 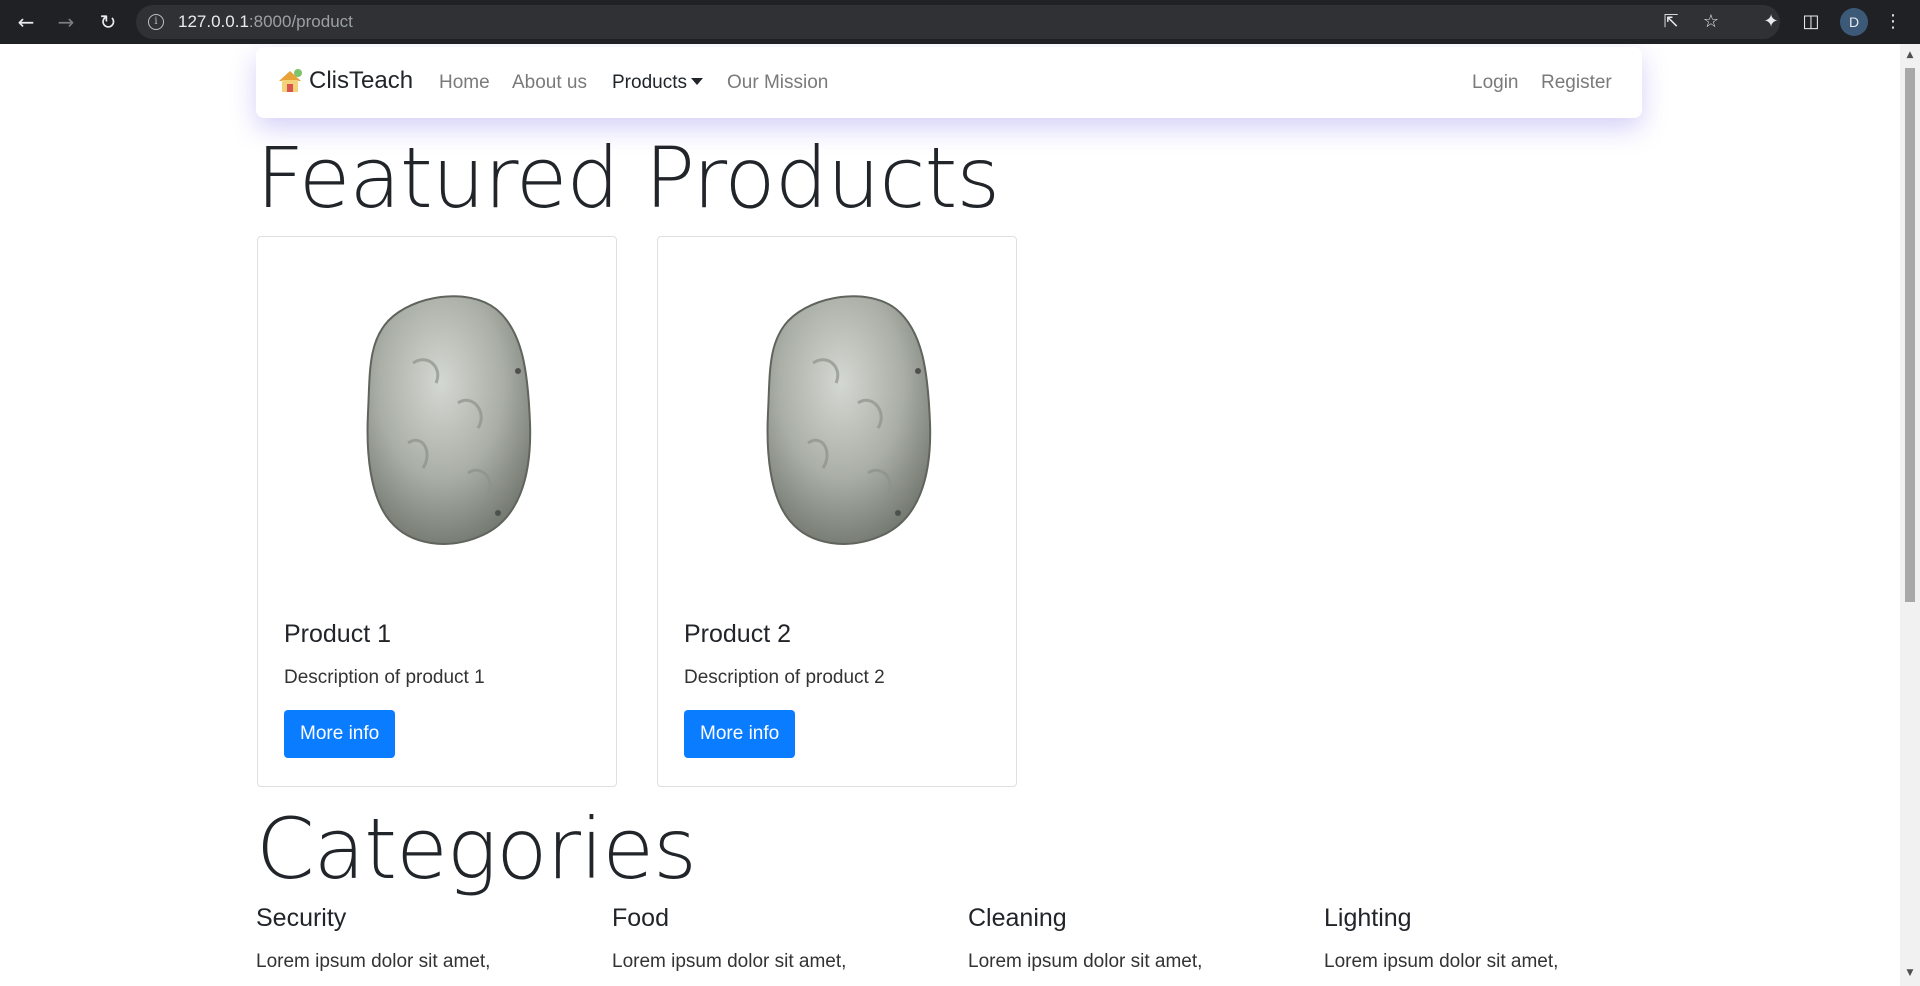 What do you see at coordinates (628, 178) in the screenshot?
I see `featured-products-heading: Featured Products` at bounding box center [628, 178].